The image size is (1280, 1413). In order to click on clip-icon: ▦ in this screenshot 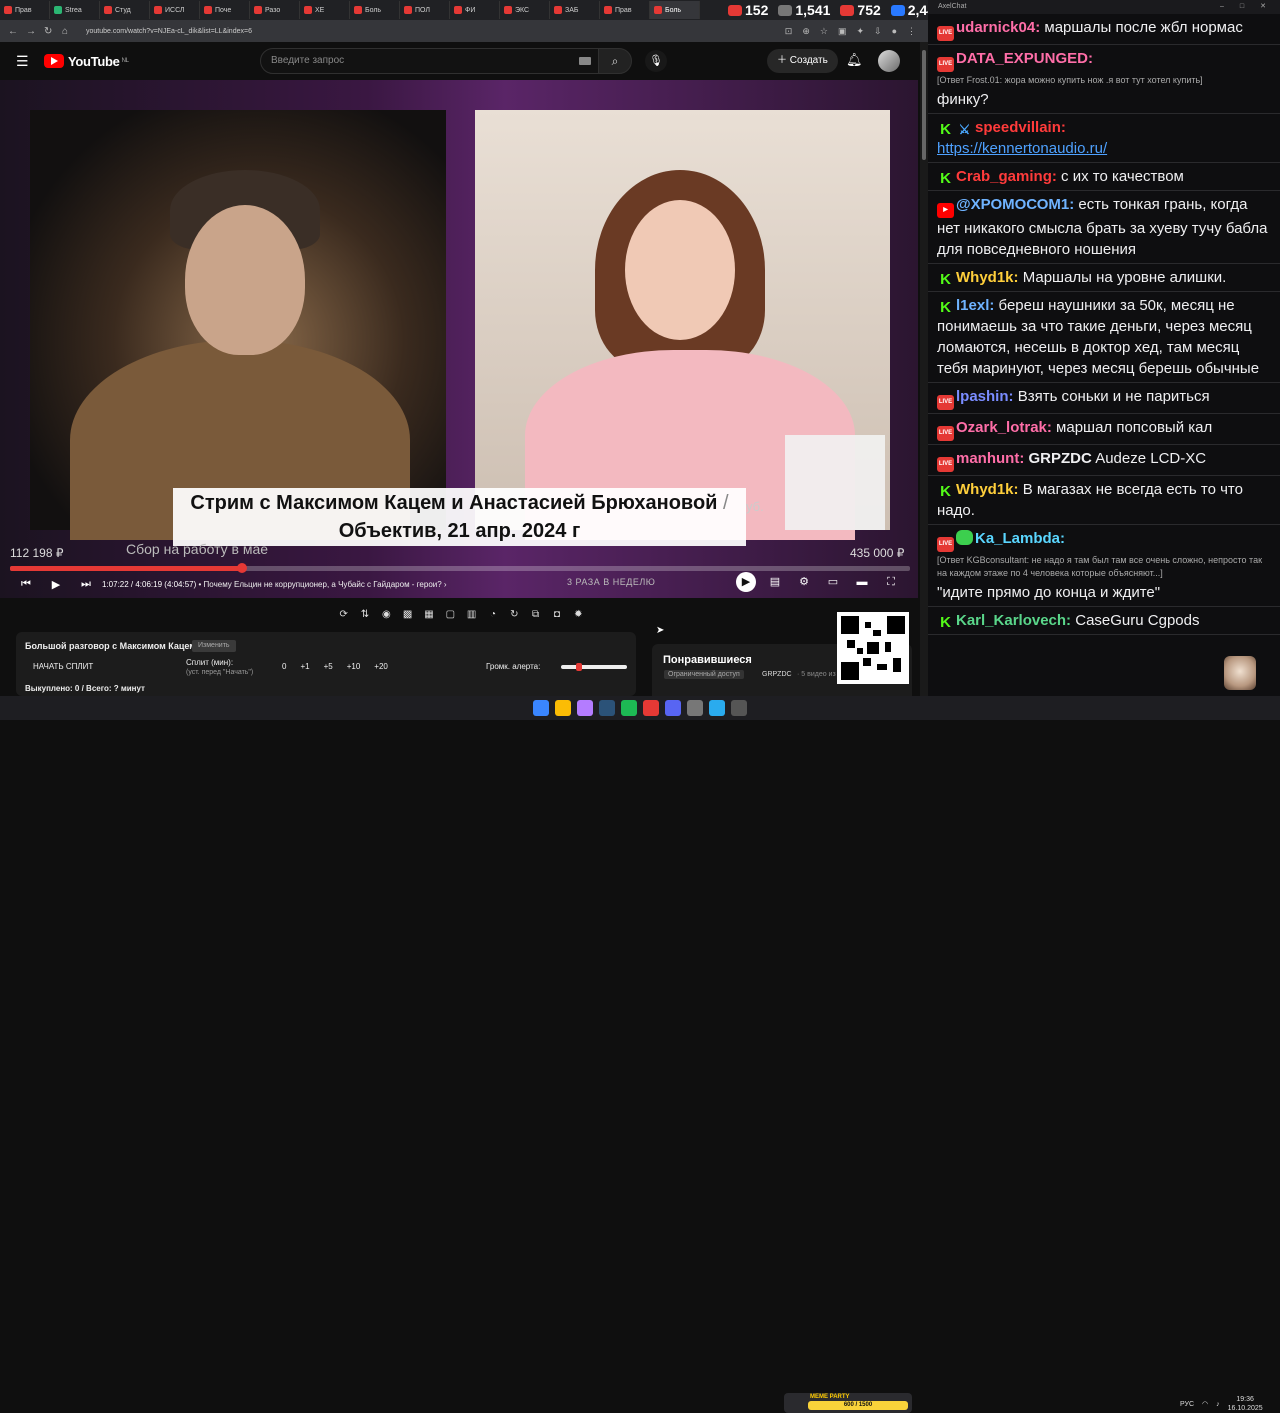, I will do `click(428, 615)`.